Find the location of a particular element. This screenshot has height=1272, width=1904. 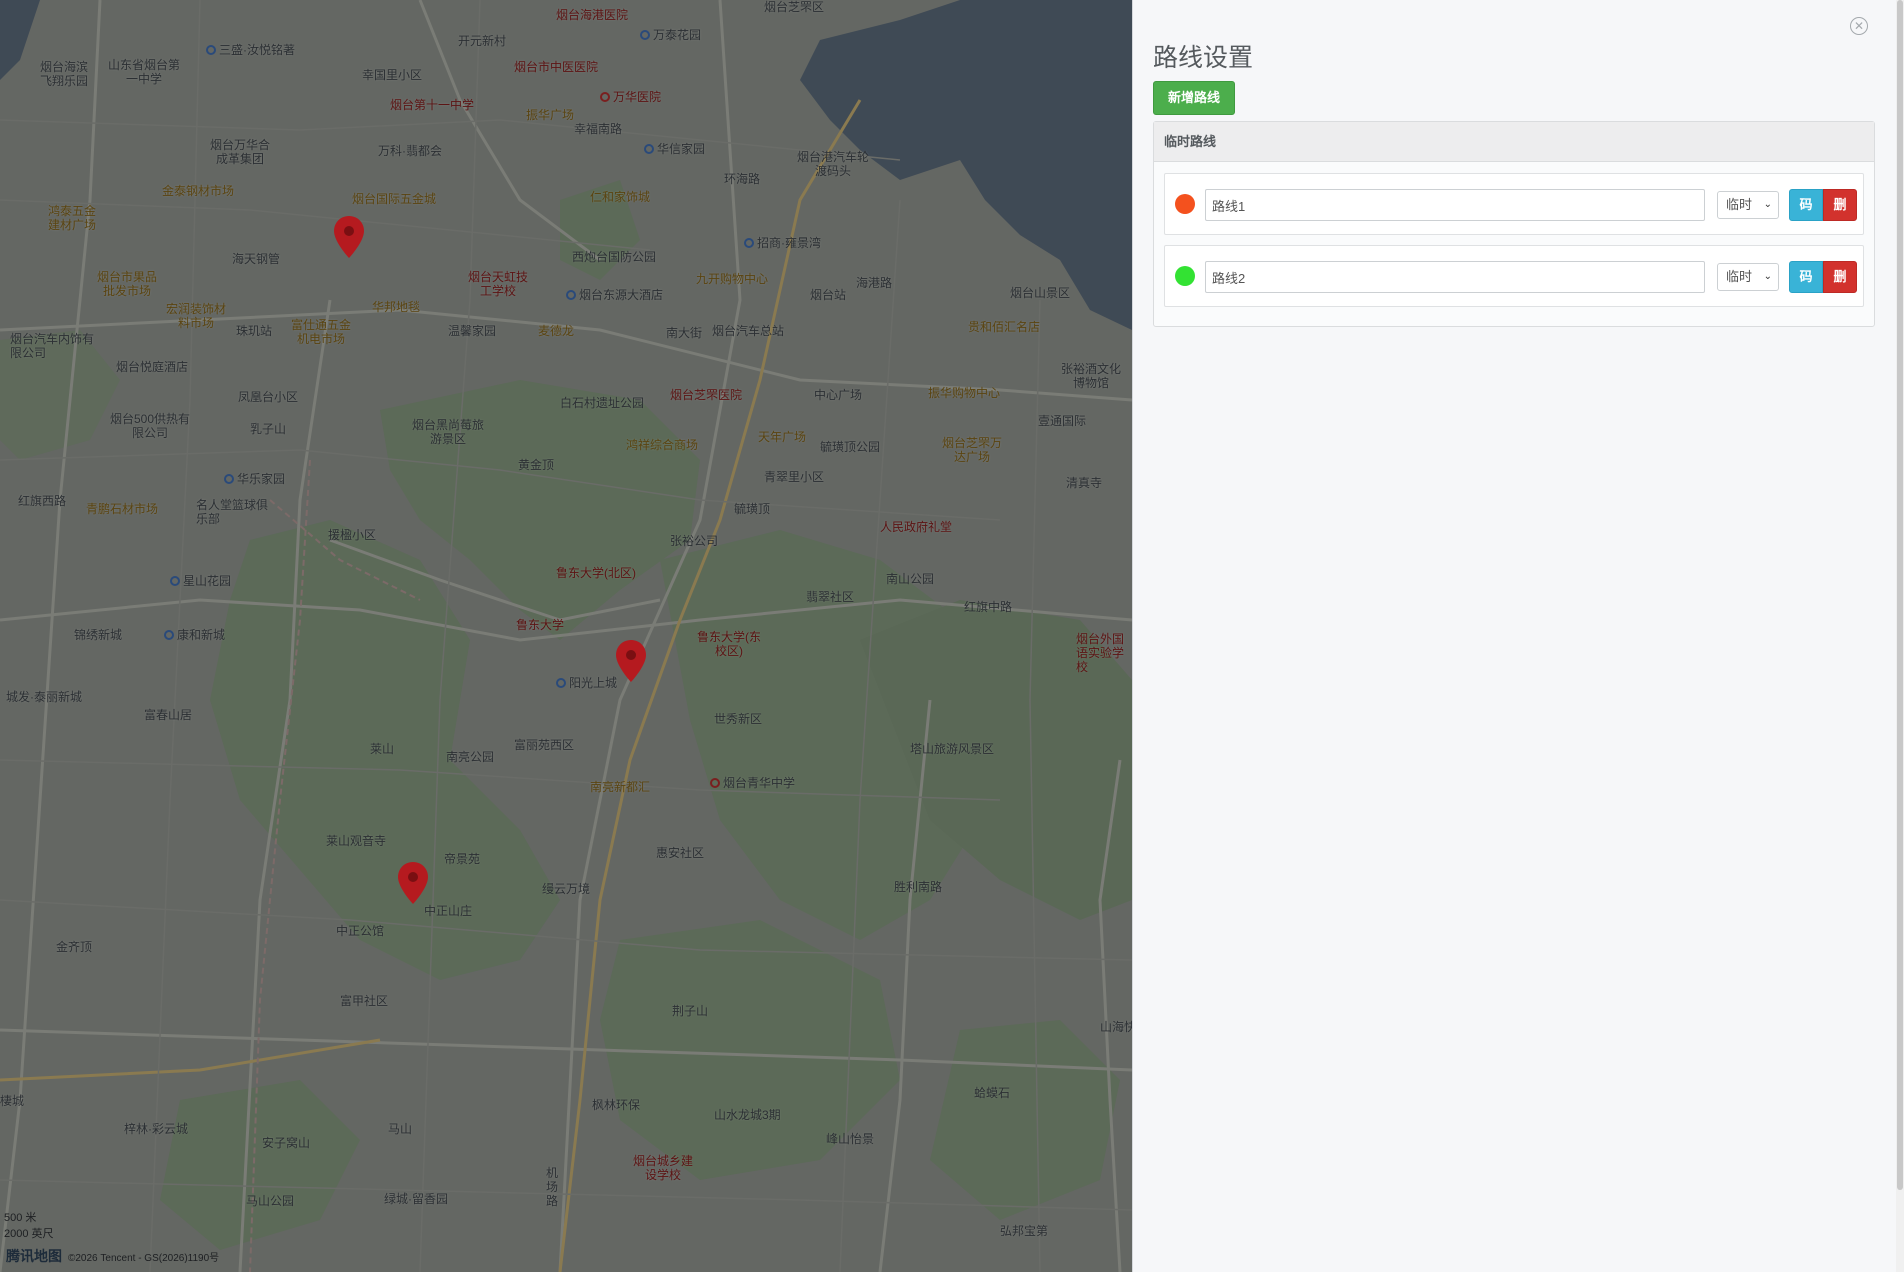

map-poi-label: 南亮公园 is located at coordinates (470, 757).